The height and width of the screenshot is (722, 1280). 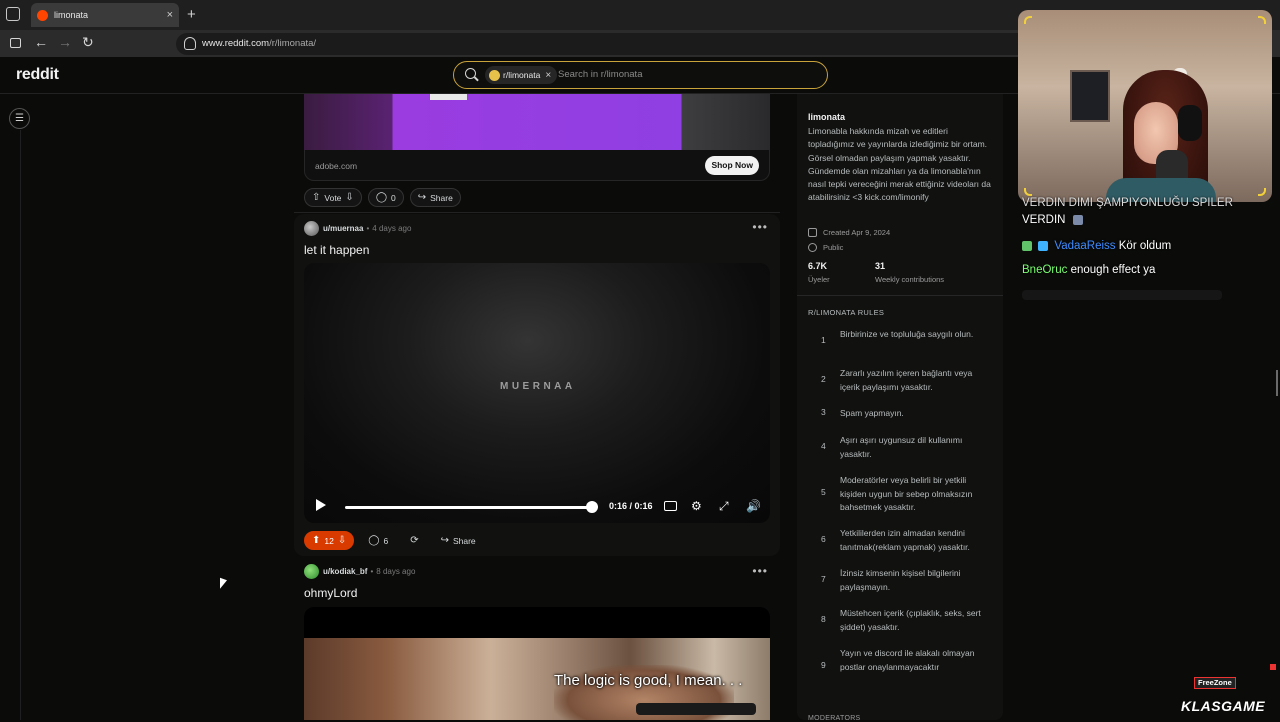 I want to click on community-name: limonata, so click(x=827, y=117).